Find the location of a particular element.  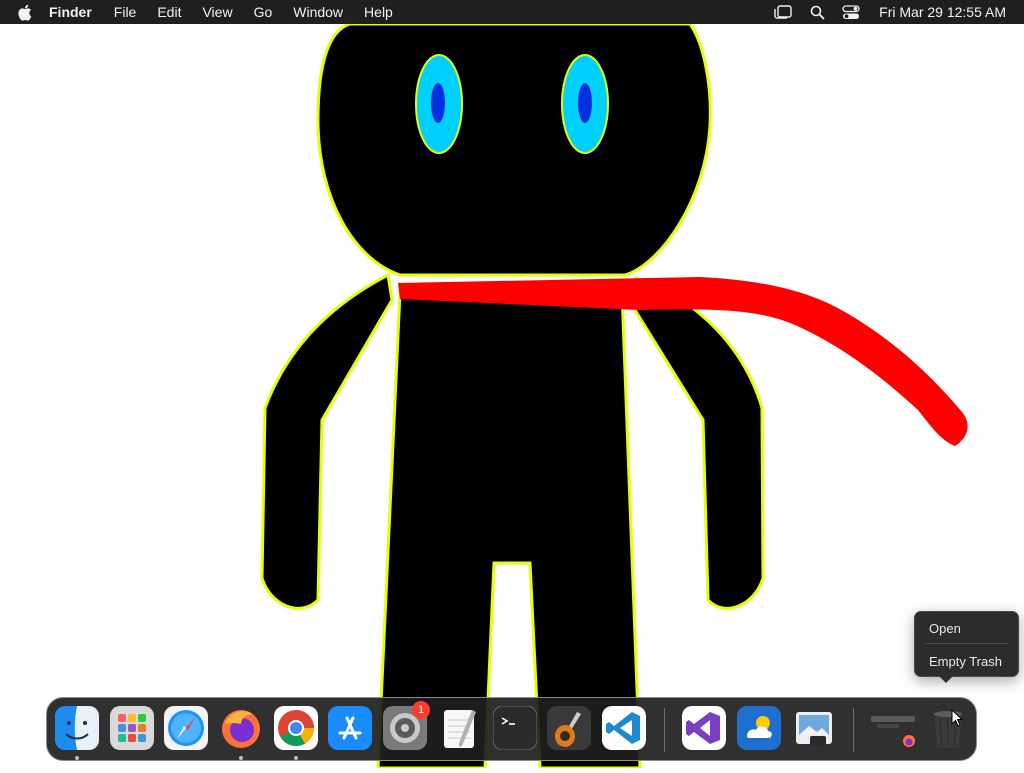

menu-item-empty-trash: Empty Trash is located at coordinates (965, 661).